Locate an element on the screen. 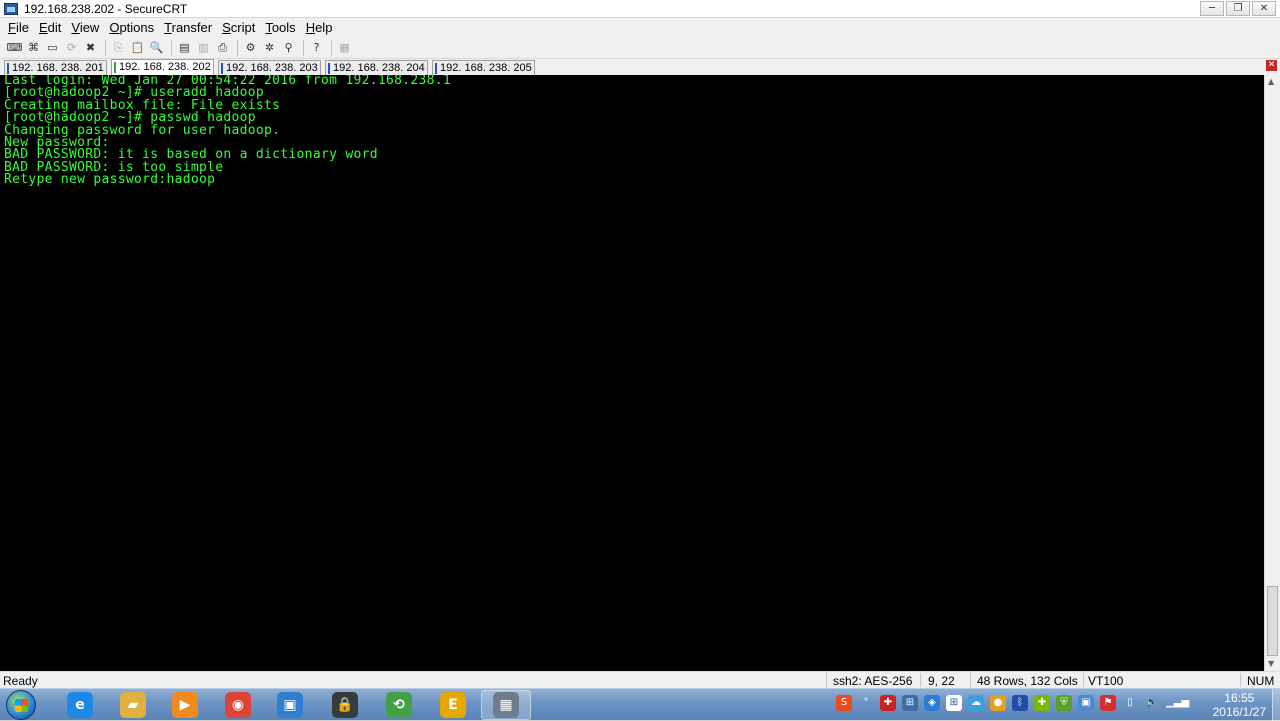 This screenshot has width=1280, height=721. green-app-icon: ⟲ is located at coordinates (399, 705).